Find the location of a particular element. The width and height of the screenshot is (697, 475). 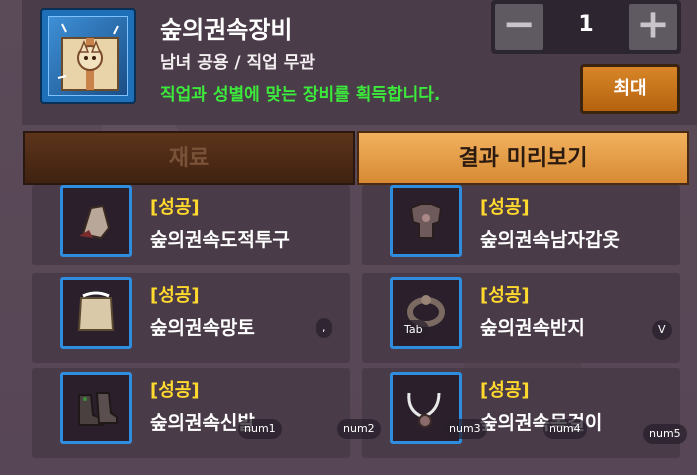

key-hint-num2: num2 is located at coordinates (359, 429).